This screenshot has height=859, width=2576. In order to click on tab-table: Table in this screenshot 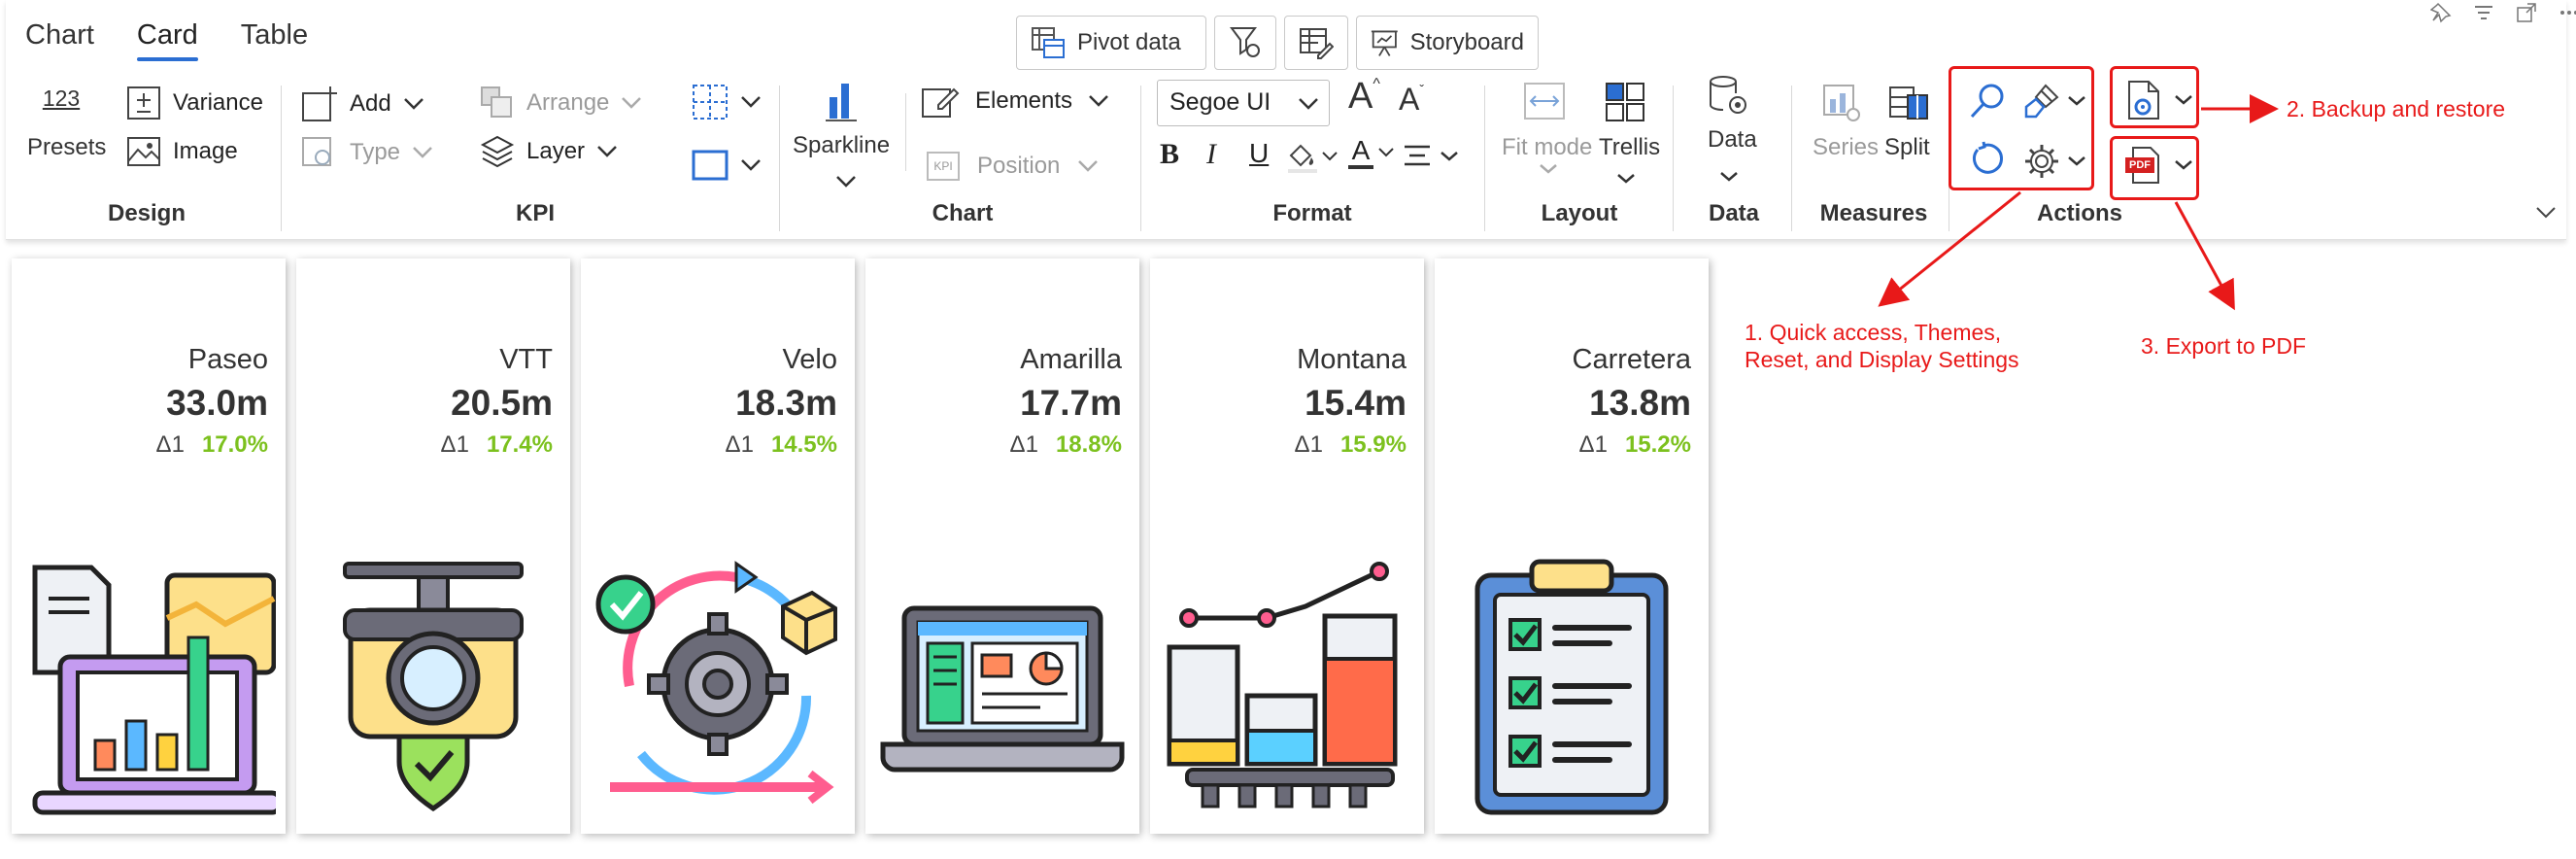, I will do `click(274, 35)`.